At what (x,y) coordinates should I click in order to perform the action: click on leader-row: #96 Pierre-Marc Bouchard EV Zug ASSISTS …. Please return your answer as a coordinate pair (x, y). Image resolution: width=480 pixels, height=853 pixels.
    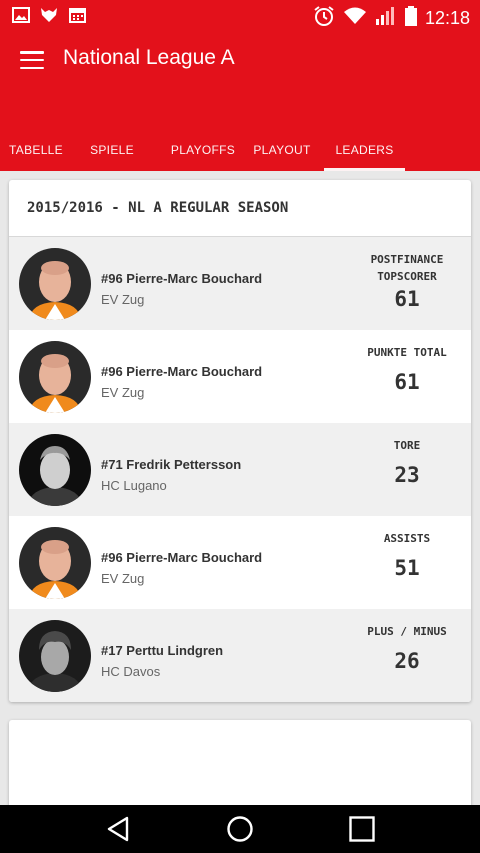
    Looking at the image, I should click on (240, 562).